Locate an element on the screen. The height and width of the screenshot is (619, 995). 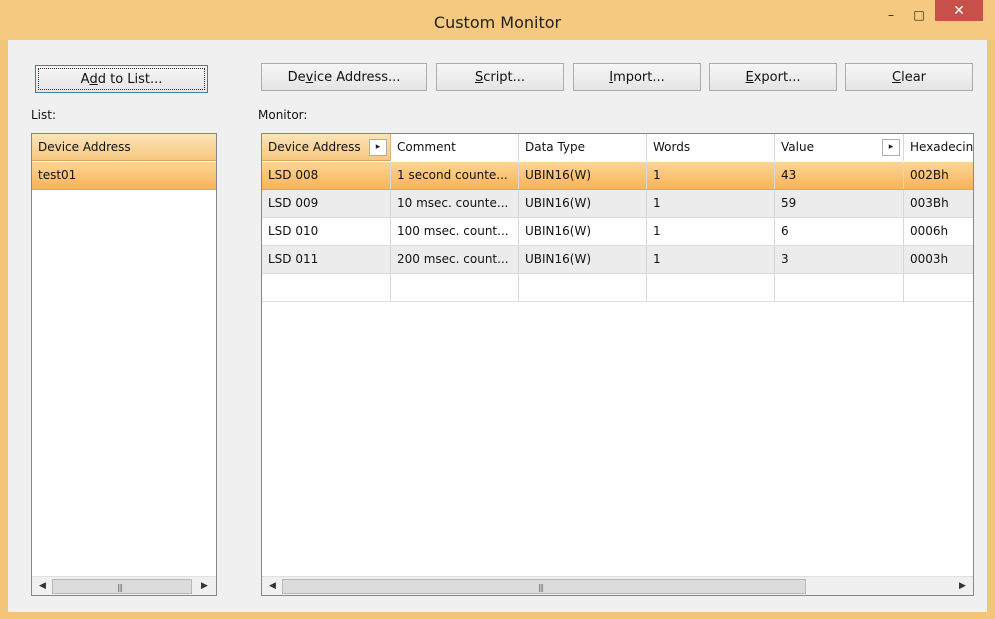
maximize-icon: □ is located at coordinates (919, 15).